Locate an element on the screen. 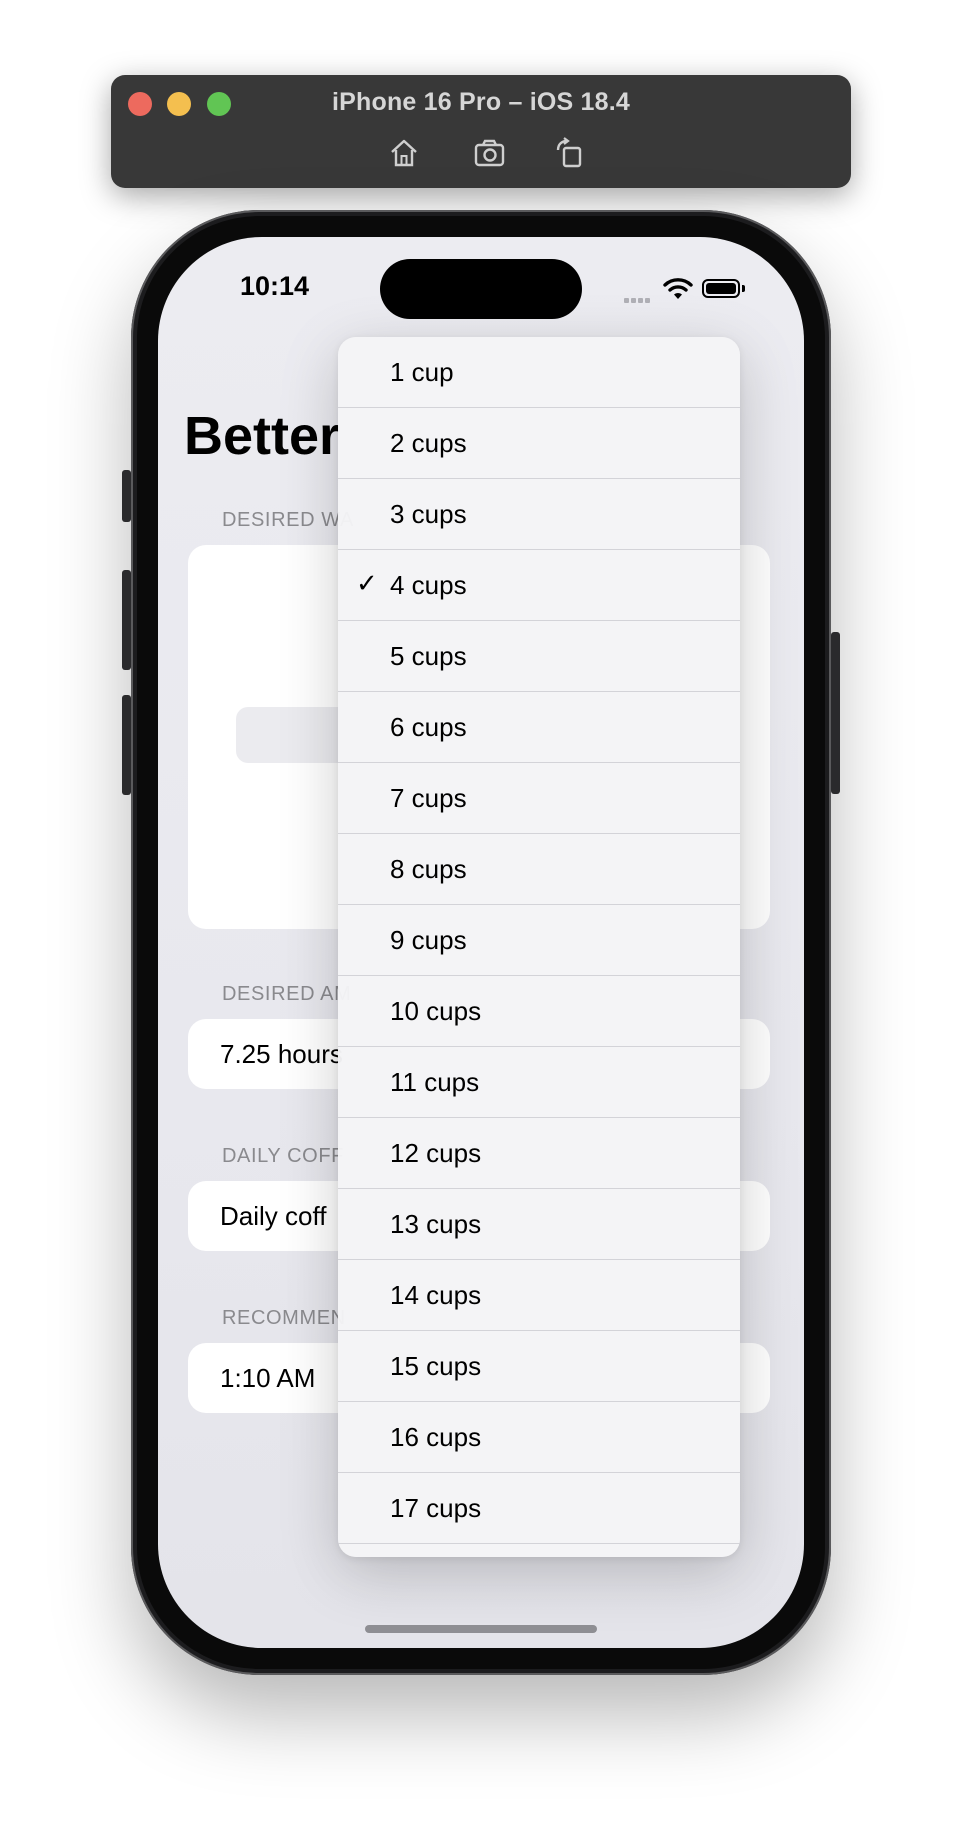 The width and height of the screenshot is (962, 1826). power-button is located at coordinates (835, 713).